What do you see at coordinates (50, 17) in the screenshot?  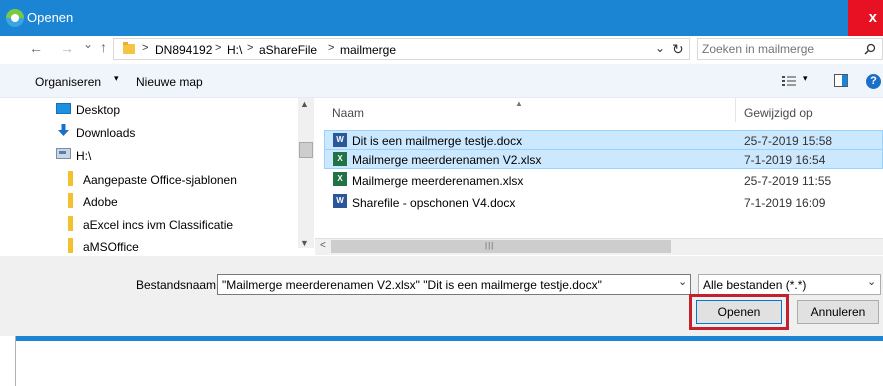 I see `window-title: Openen` at bounding box center [50, 17].